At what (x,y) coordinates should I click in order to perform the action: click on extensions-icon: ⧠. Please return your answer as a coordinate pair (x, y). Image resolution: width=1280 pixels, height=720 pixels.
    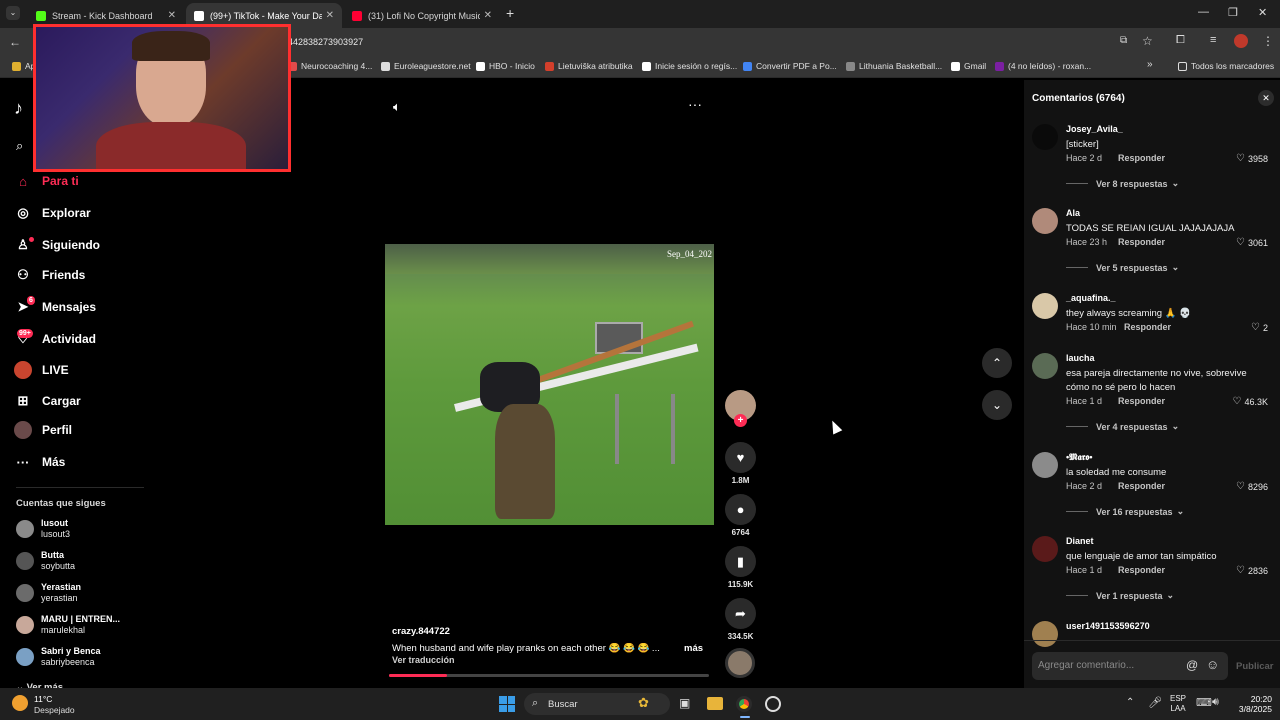
    Looking at the image, I should click on (1180, 40).